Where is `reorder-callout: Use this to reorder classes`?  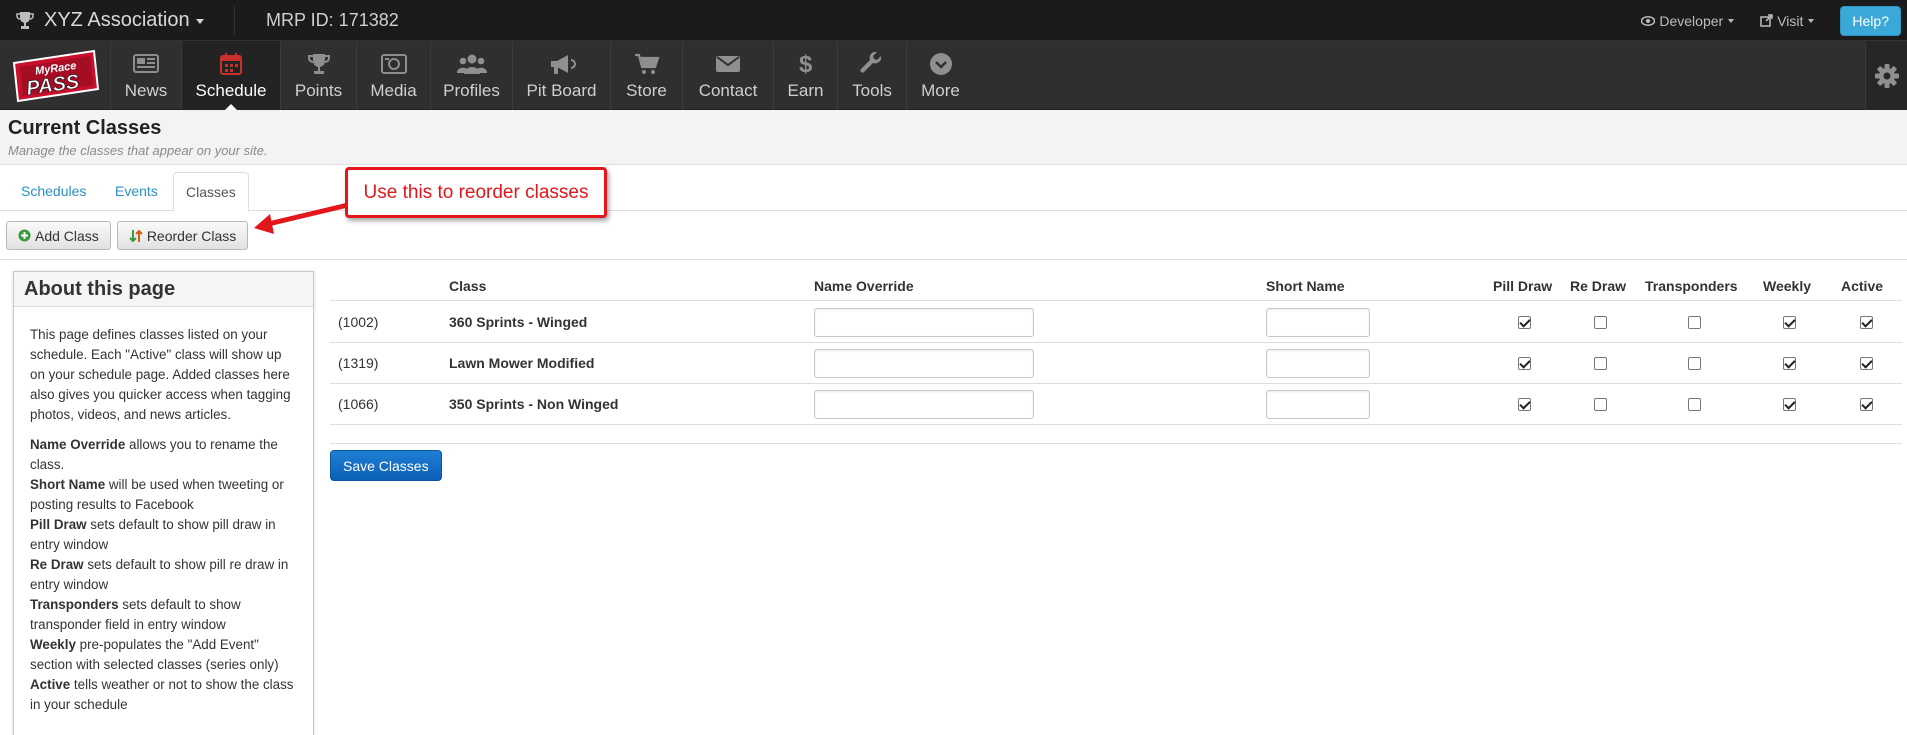
reorder-callout: Use this to reorder classes is located at coordinates (476, 192).